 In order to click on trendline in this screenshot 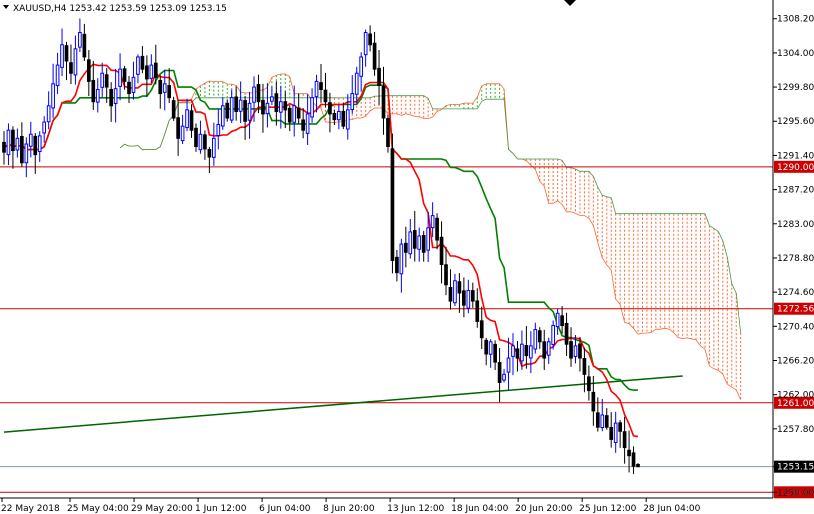, I will do `click(343, 404)`.